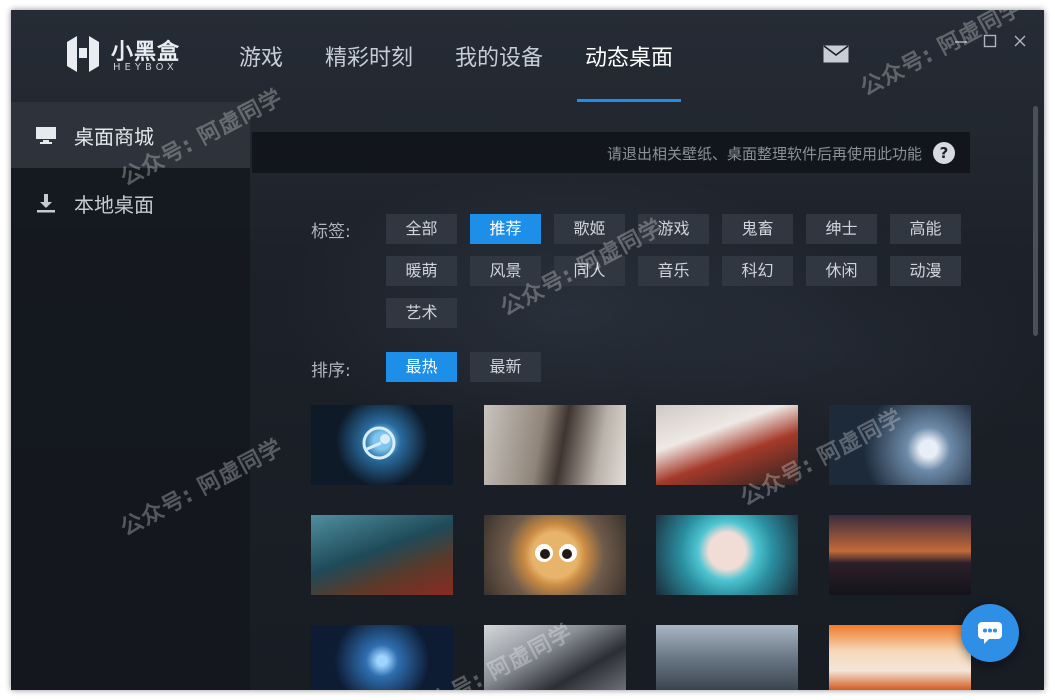  What do you see at coordinates (1035, 221) in the screenshot?
I see `scrollbar` at bounding box center [1035, 221].